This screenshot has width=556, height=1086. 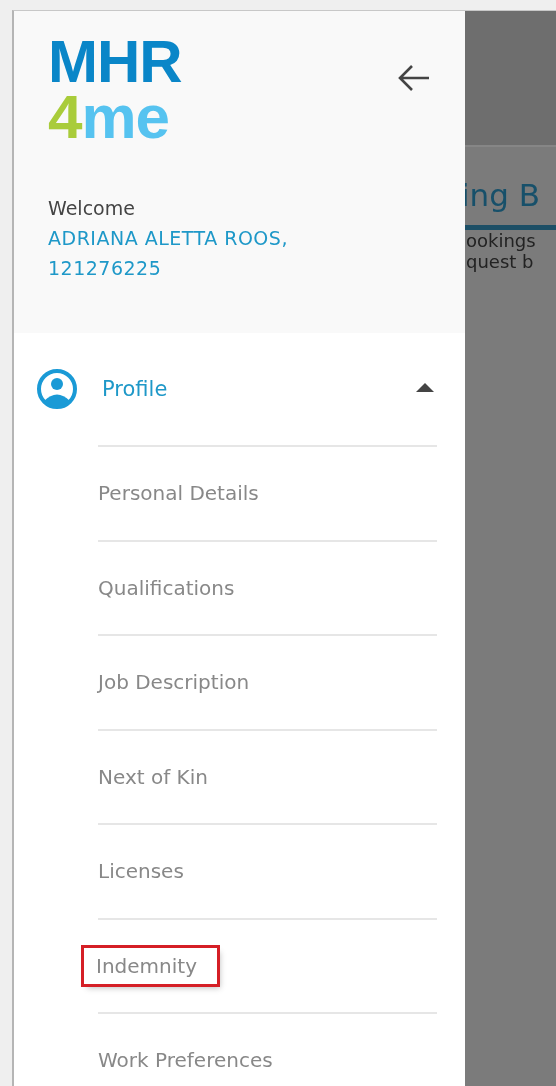 I want to click on page-text: ookings, so click(x=501, y=240).